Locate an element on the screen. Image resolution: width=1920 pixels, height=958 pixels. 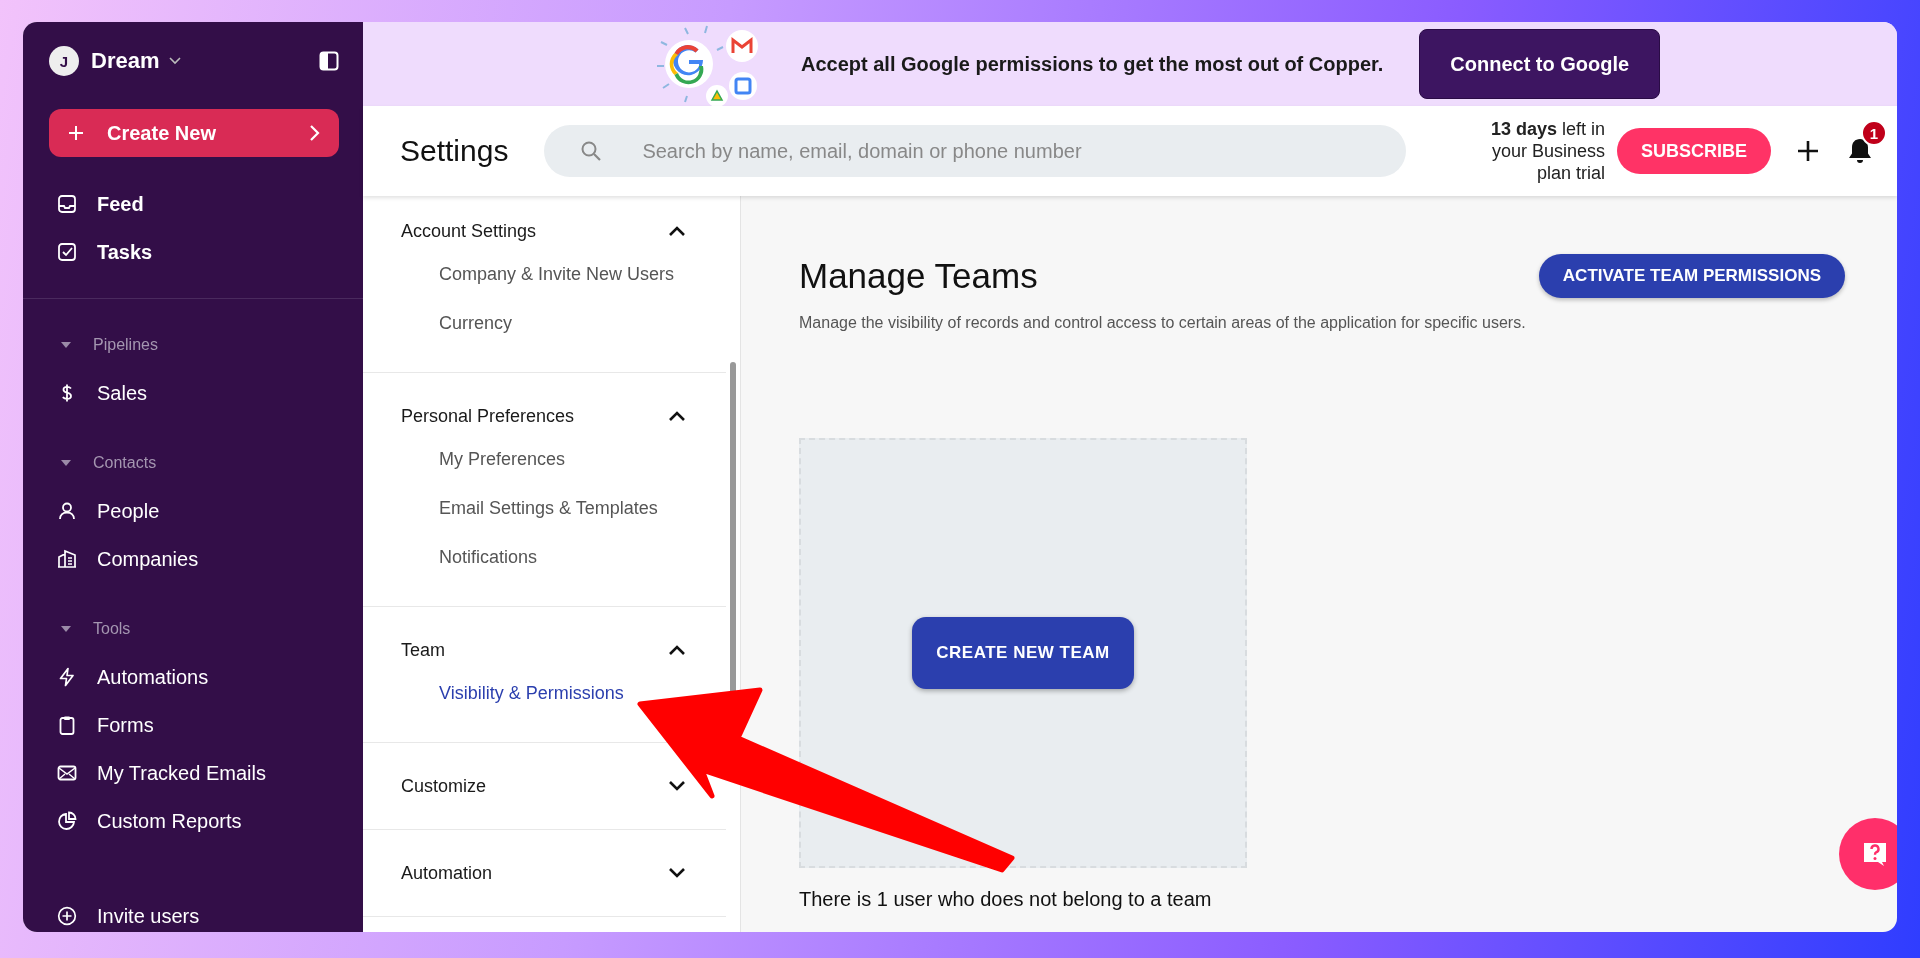
sidebar-item: Forms is located at coordinates (194, 725).